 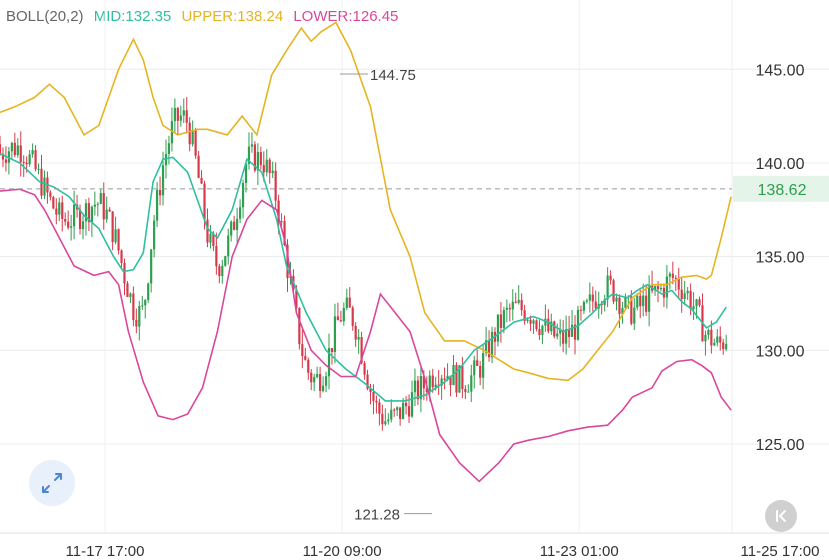 What do you see at coordinates (105, 551) in the screenshot?
I see `x-tick-label: 11-17 17:00` at bounding box center [105, 551].